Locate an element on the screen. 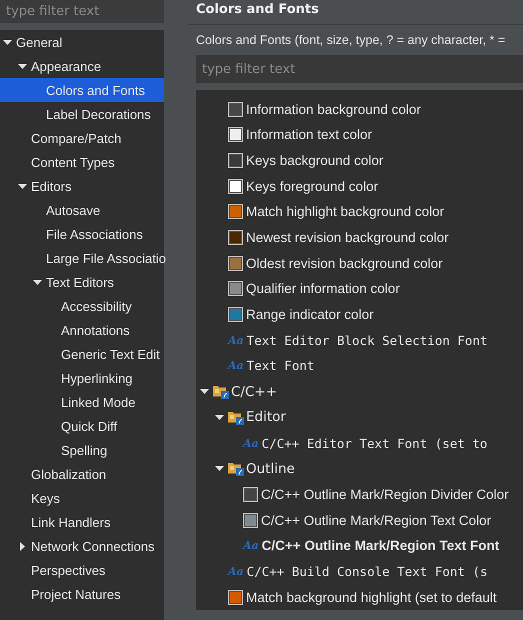  collapsed-arrow-icon is located at coordinates (22, 546).